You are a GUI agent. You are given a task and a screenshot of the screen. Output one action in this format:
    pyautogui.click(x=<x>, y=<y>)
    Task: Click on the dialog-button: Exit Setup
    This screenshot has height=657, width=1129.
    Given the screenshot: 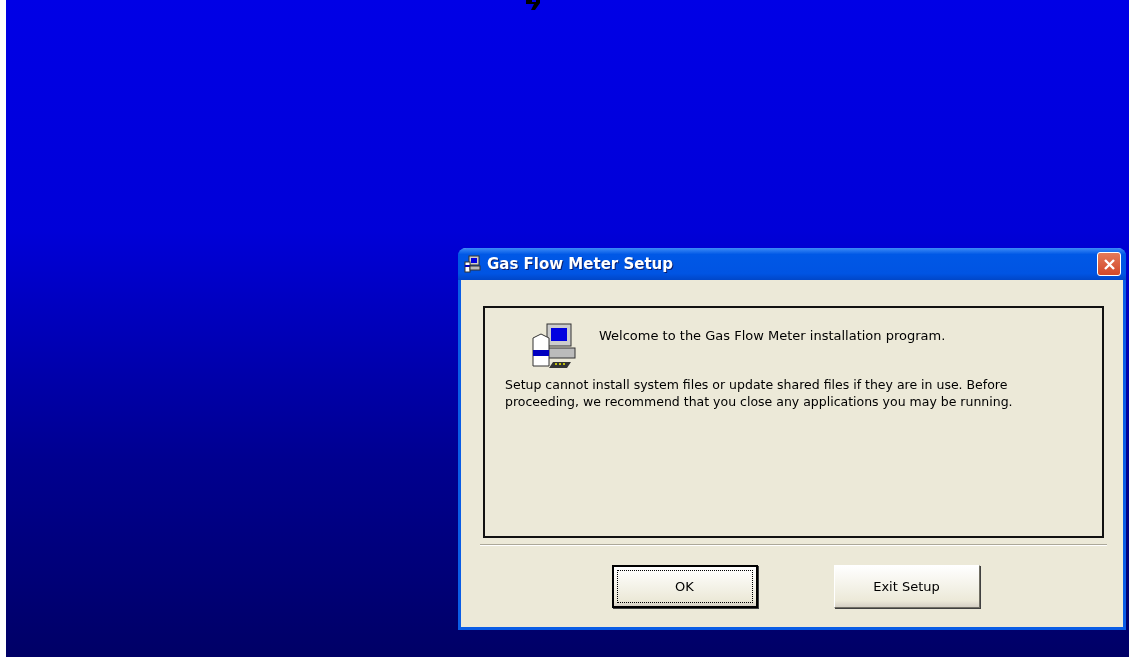 What is the action you would take?
    pyautogui.click(x=906, y=586)
    